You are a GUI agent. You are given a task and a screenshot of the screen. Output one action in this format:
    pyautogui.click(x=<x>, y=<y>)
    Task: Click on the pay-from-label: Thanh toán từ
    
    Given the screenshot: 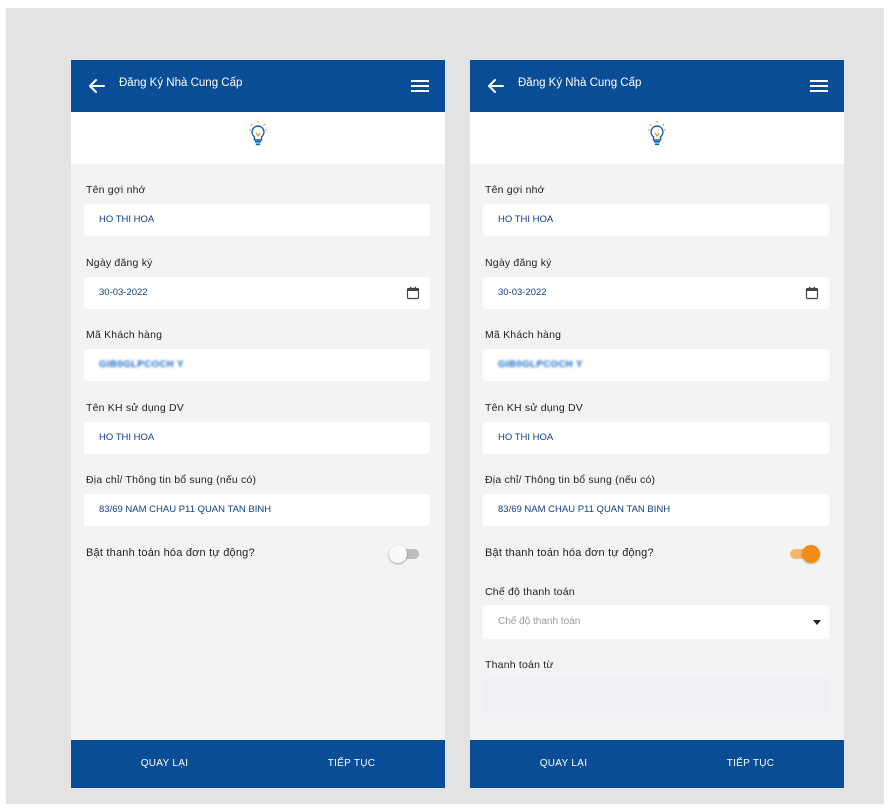 What is the action you would take?
    pyautogui.click(x=519, y=665)
    